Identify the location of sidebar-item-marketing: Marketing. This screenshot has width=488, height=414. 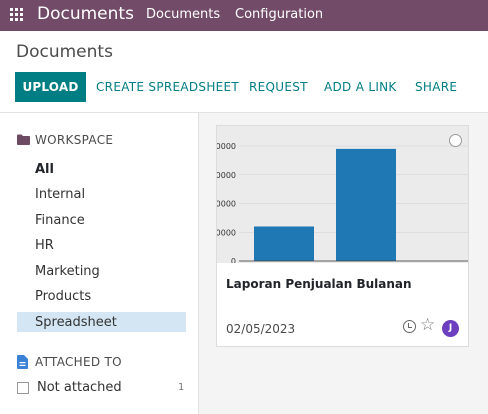
(67, 271).